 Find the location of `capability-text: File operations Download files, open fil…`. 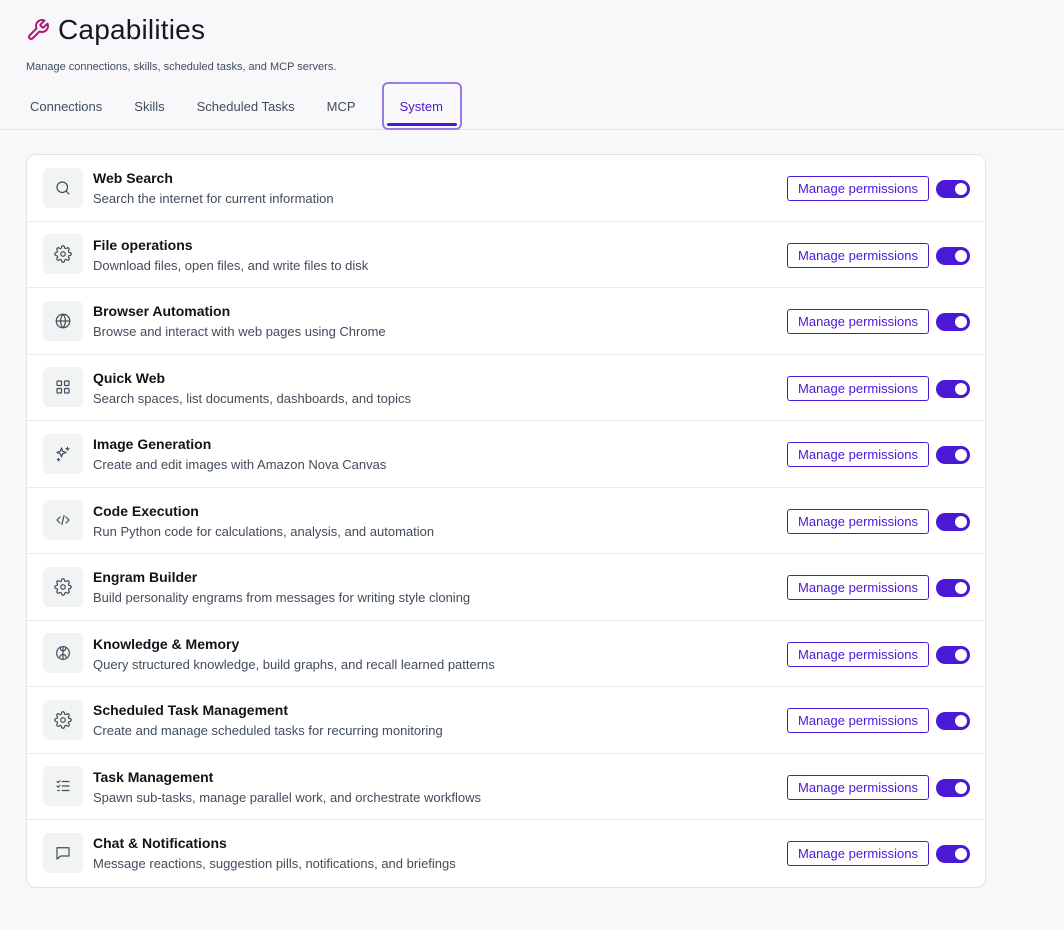

capability-text: File operations Download files, open fil… is located at coordinates (230, 255).